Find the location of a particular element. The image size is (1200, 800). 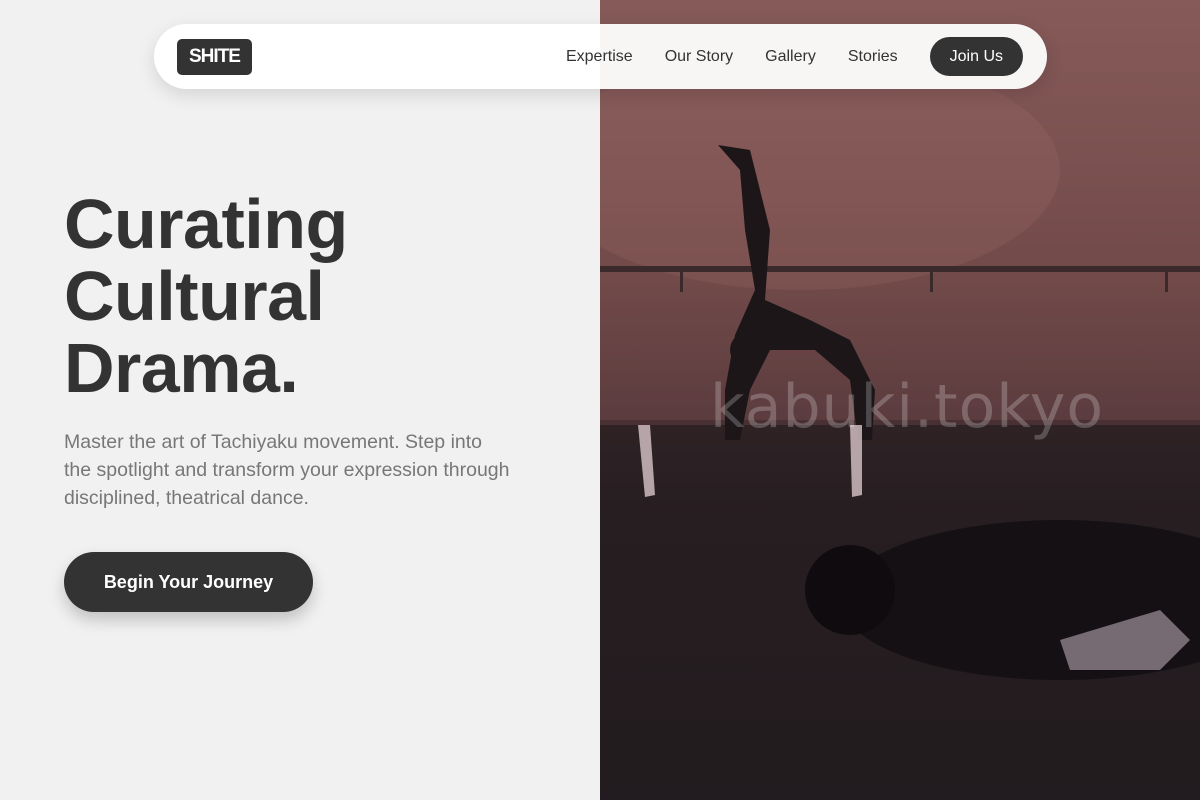

hero-title-line-2: Cultural is located at coordinates (194, 296).